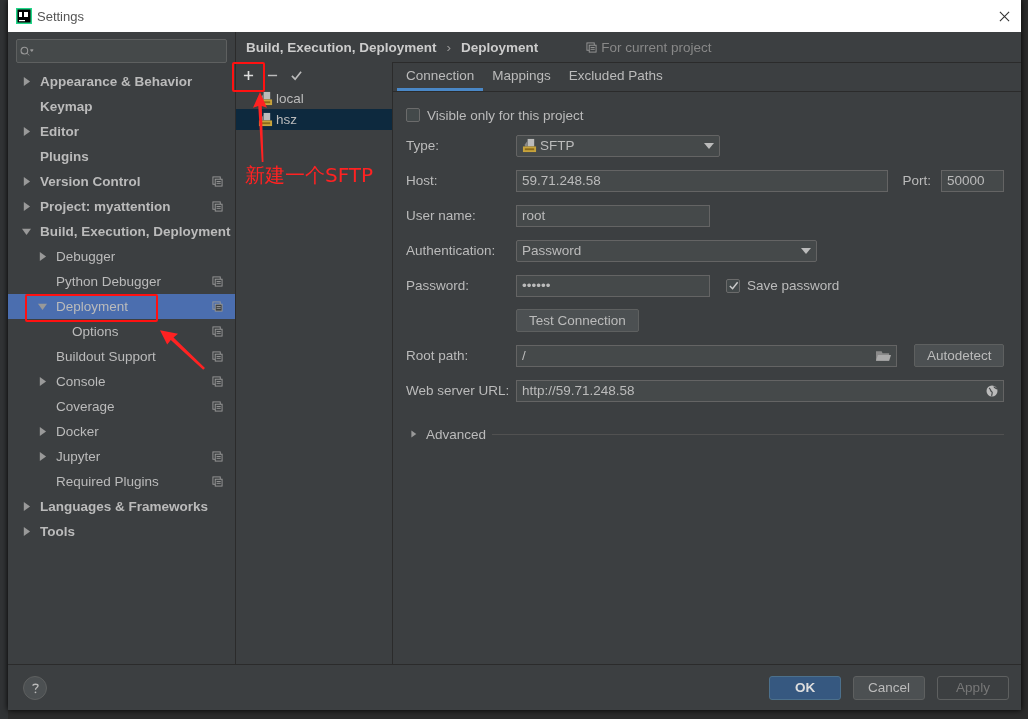  I want to click on tree-item: Options, so click(121, 331).